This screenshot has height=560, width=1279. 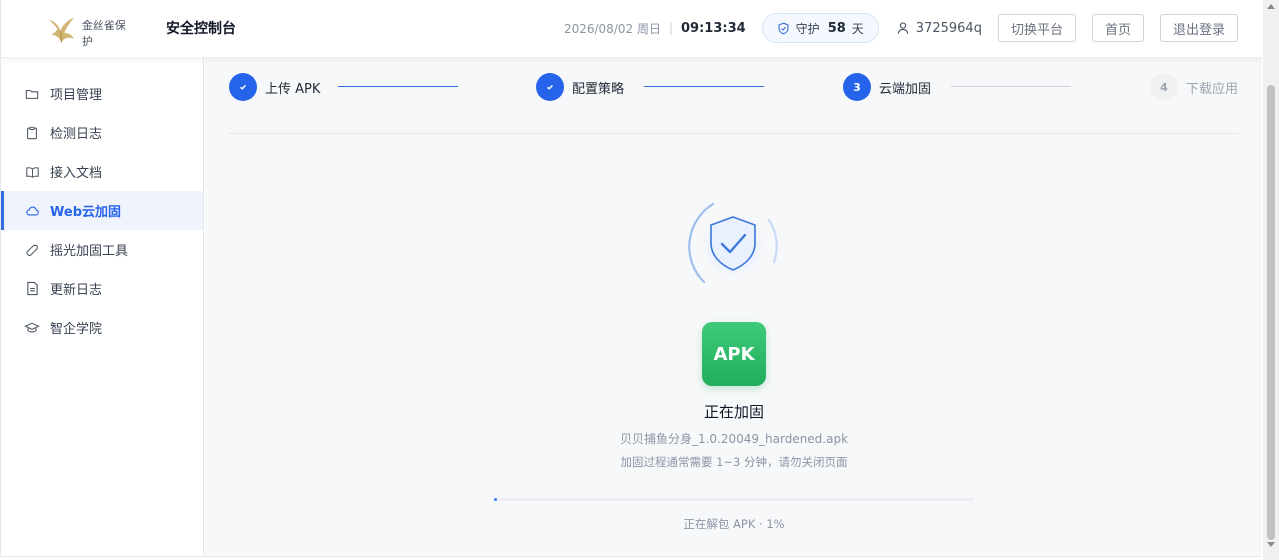 I want to click on guard-prefix: 守护, so click(x=807, y=28).